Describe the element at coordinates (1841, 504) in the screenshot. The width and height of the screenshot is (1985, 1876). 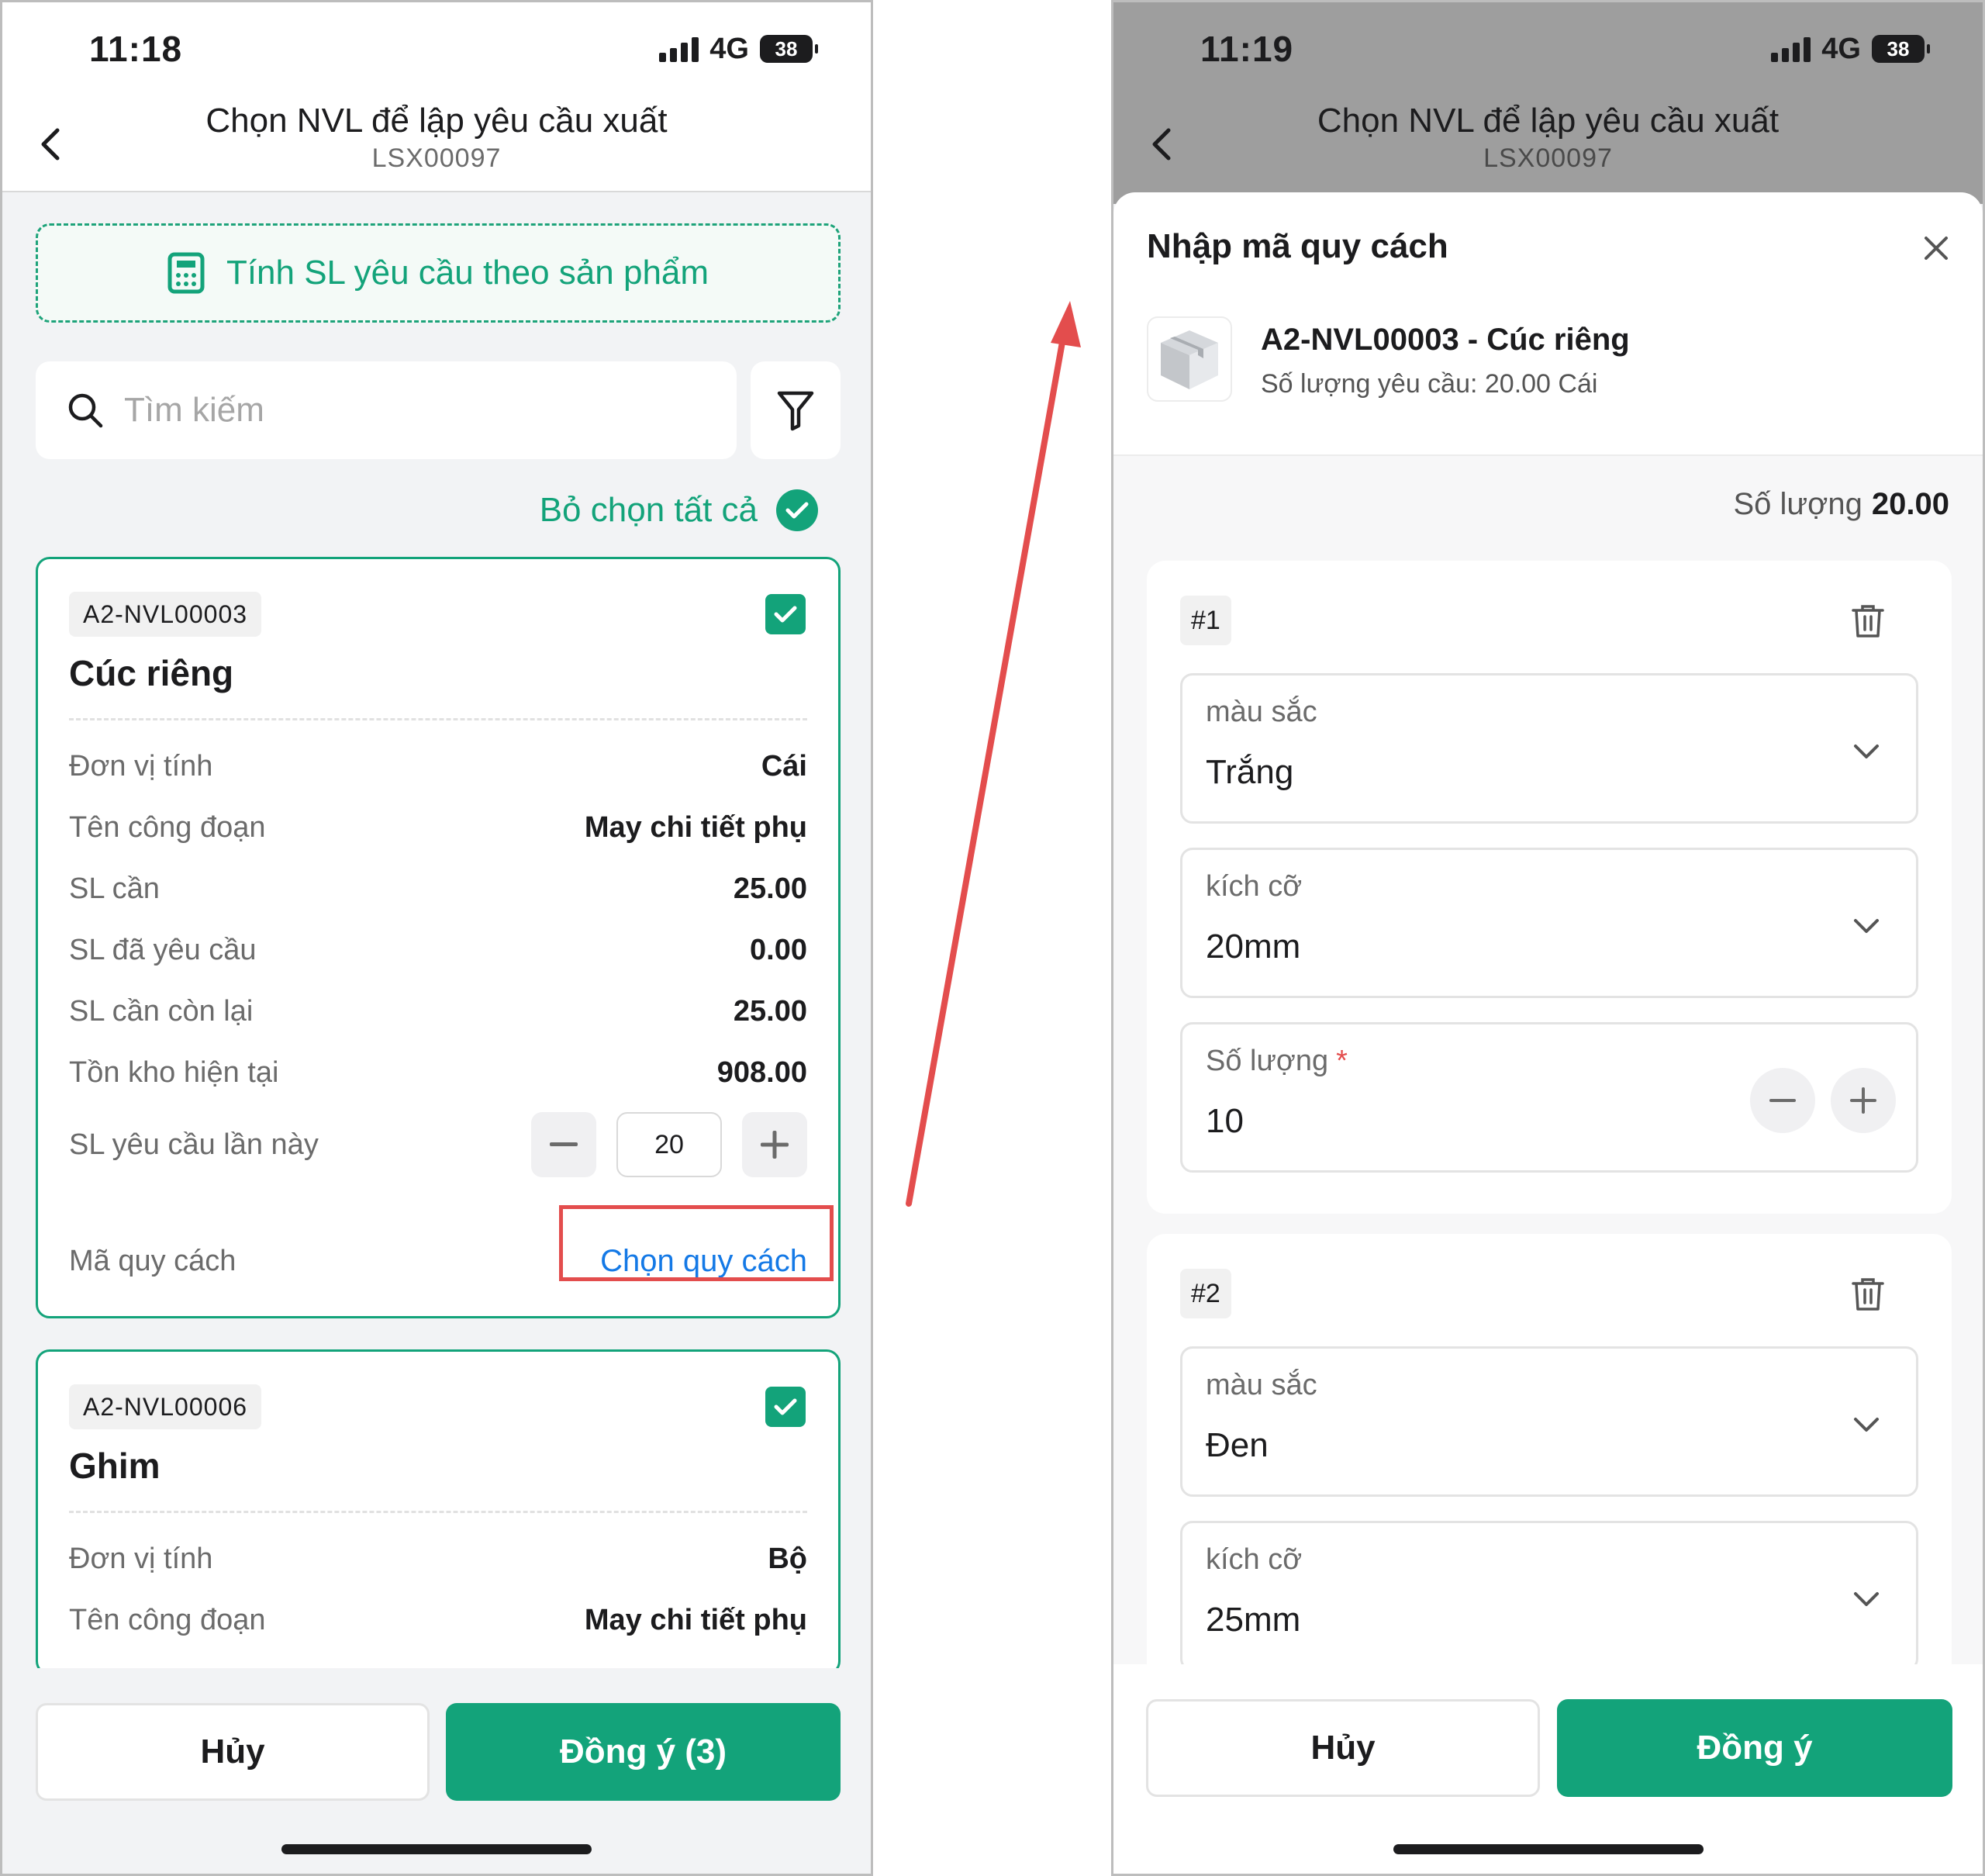
I see `total-qty: Số lượng 20.00` at that location.